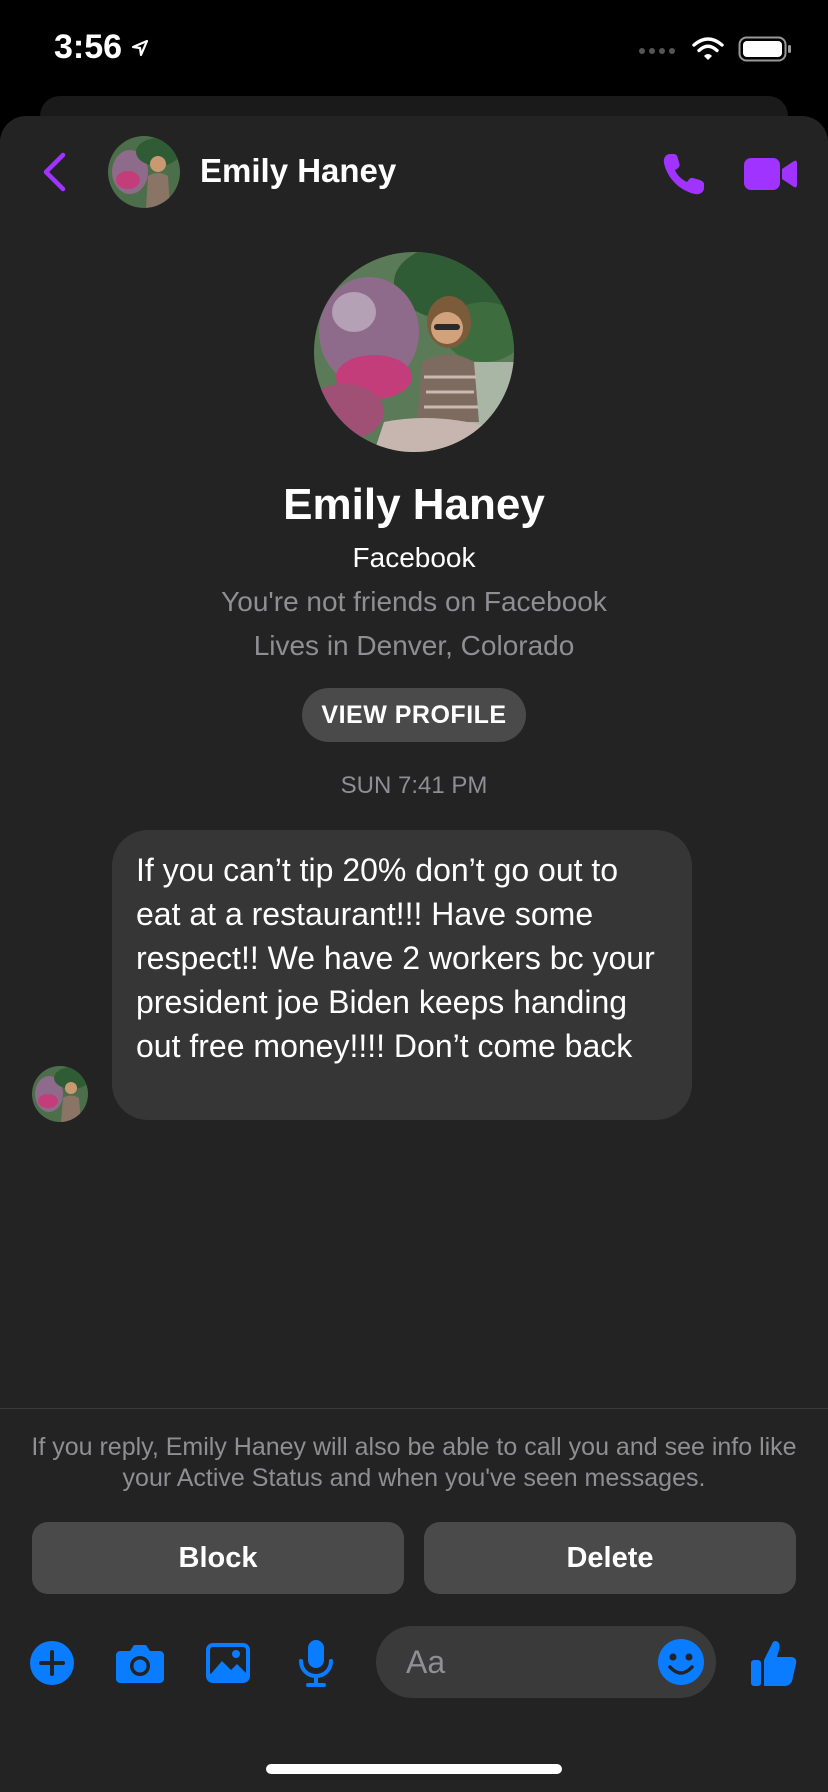 This screenshot has height=1792, width=828. Describe the element at coordinates (414, 715) in the screenshot. I see `view-profile-button: VIEW PROFILE` at that location.